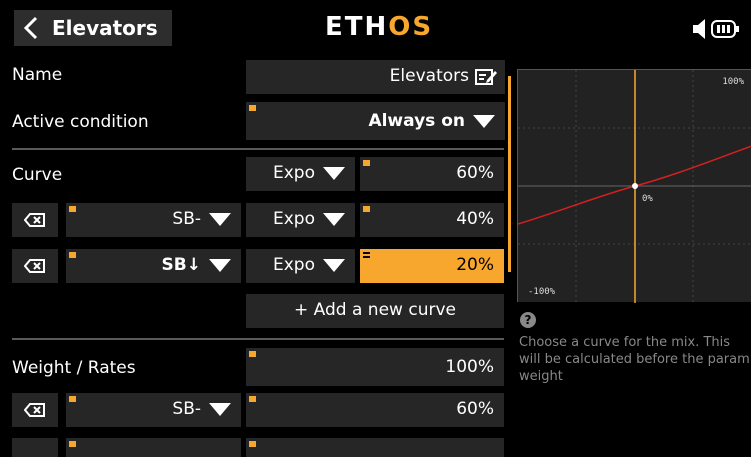  What do you see at coordinates (375, 367) in the screenshot?
I see `weight-value-field: 100%` at bounding box center [375, 367].